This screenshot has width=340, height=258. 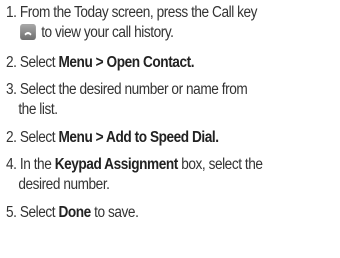 I want to click on step-text: Select the desired number or name from, so click(x=133, y=89).